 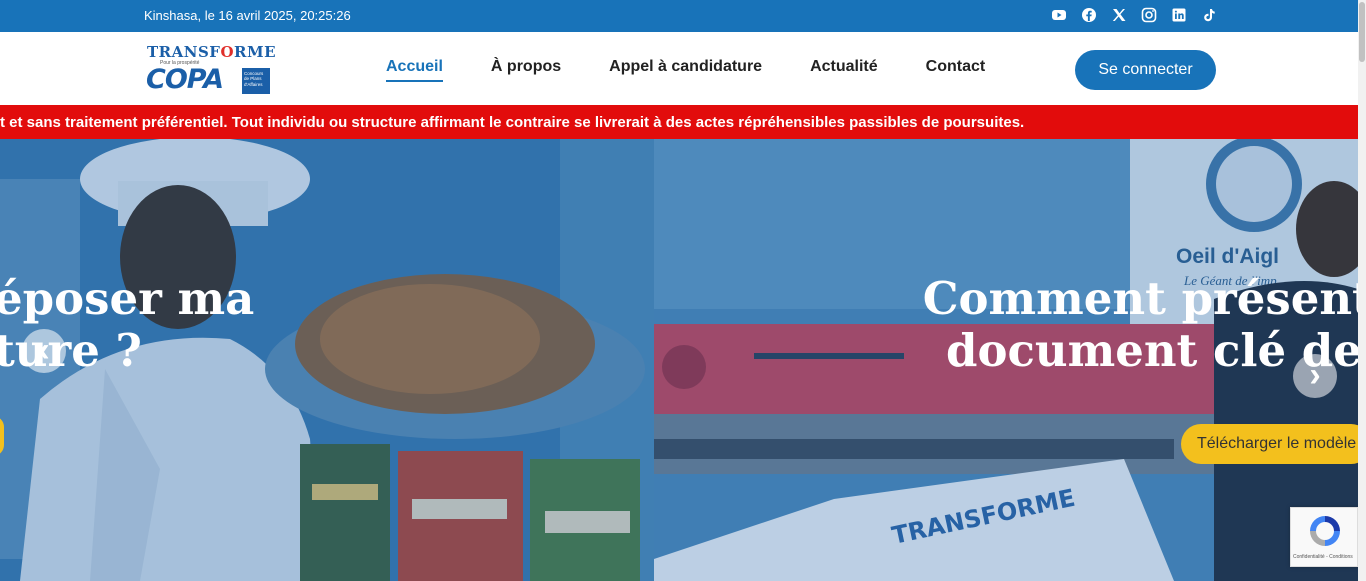 I want to click on datetime-text: Kinshasa, le 16 avril 2025, 20:25:26, so click(x=247, y=15).